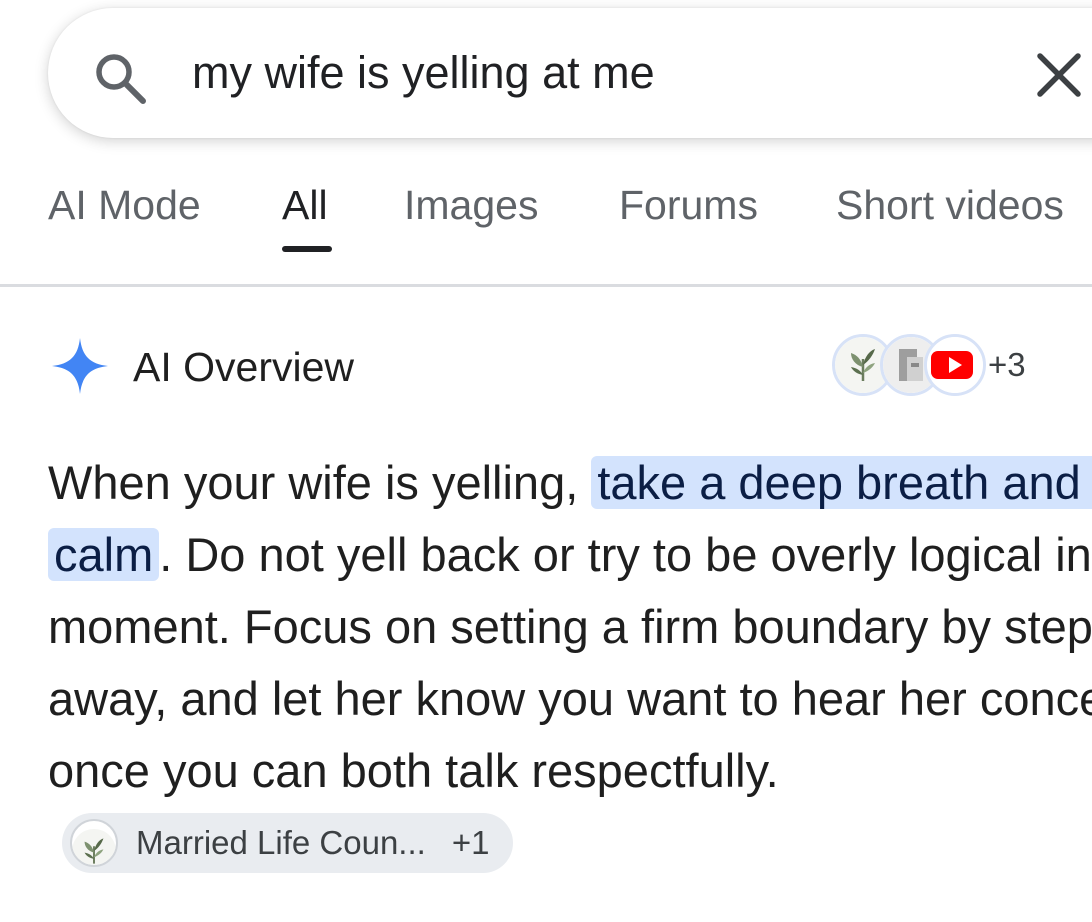 The height and width of the screenshot is (922, 1092). I want to click on tab-ai-mode: AI Mode, so click(124, 205).